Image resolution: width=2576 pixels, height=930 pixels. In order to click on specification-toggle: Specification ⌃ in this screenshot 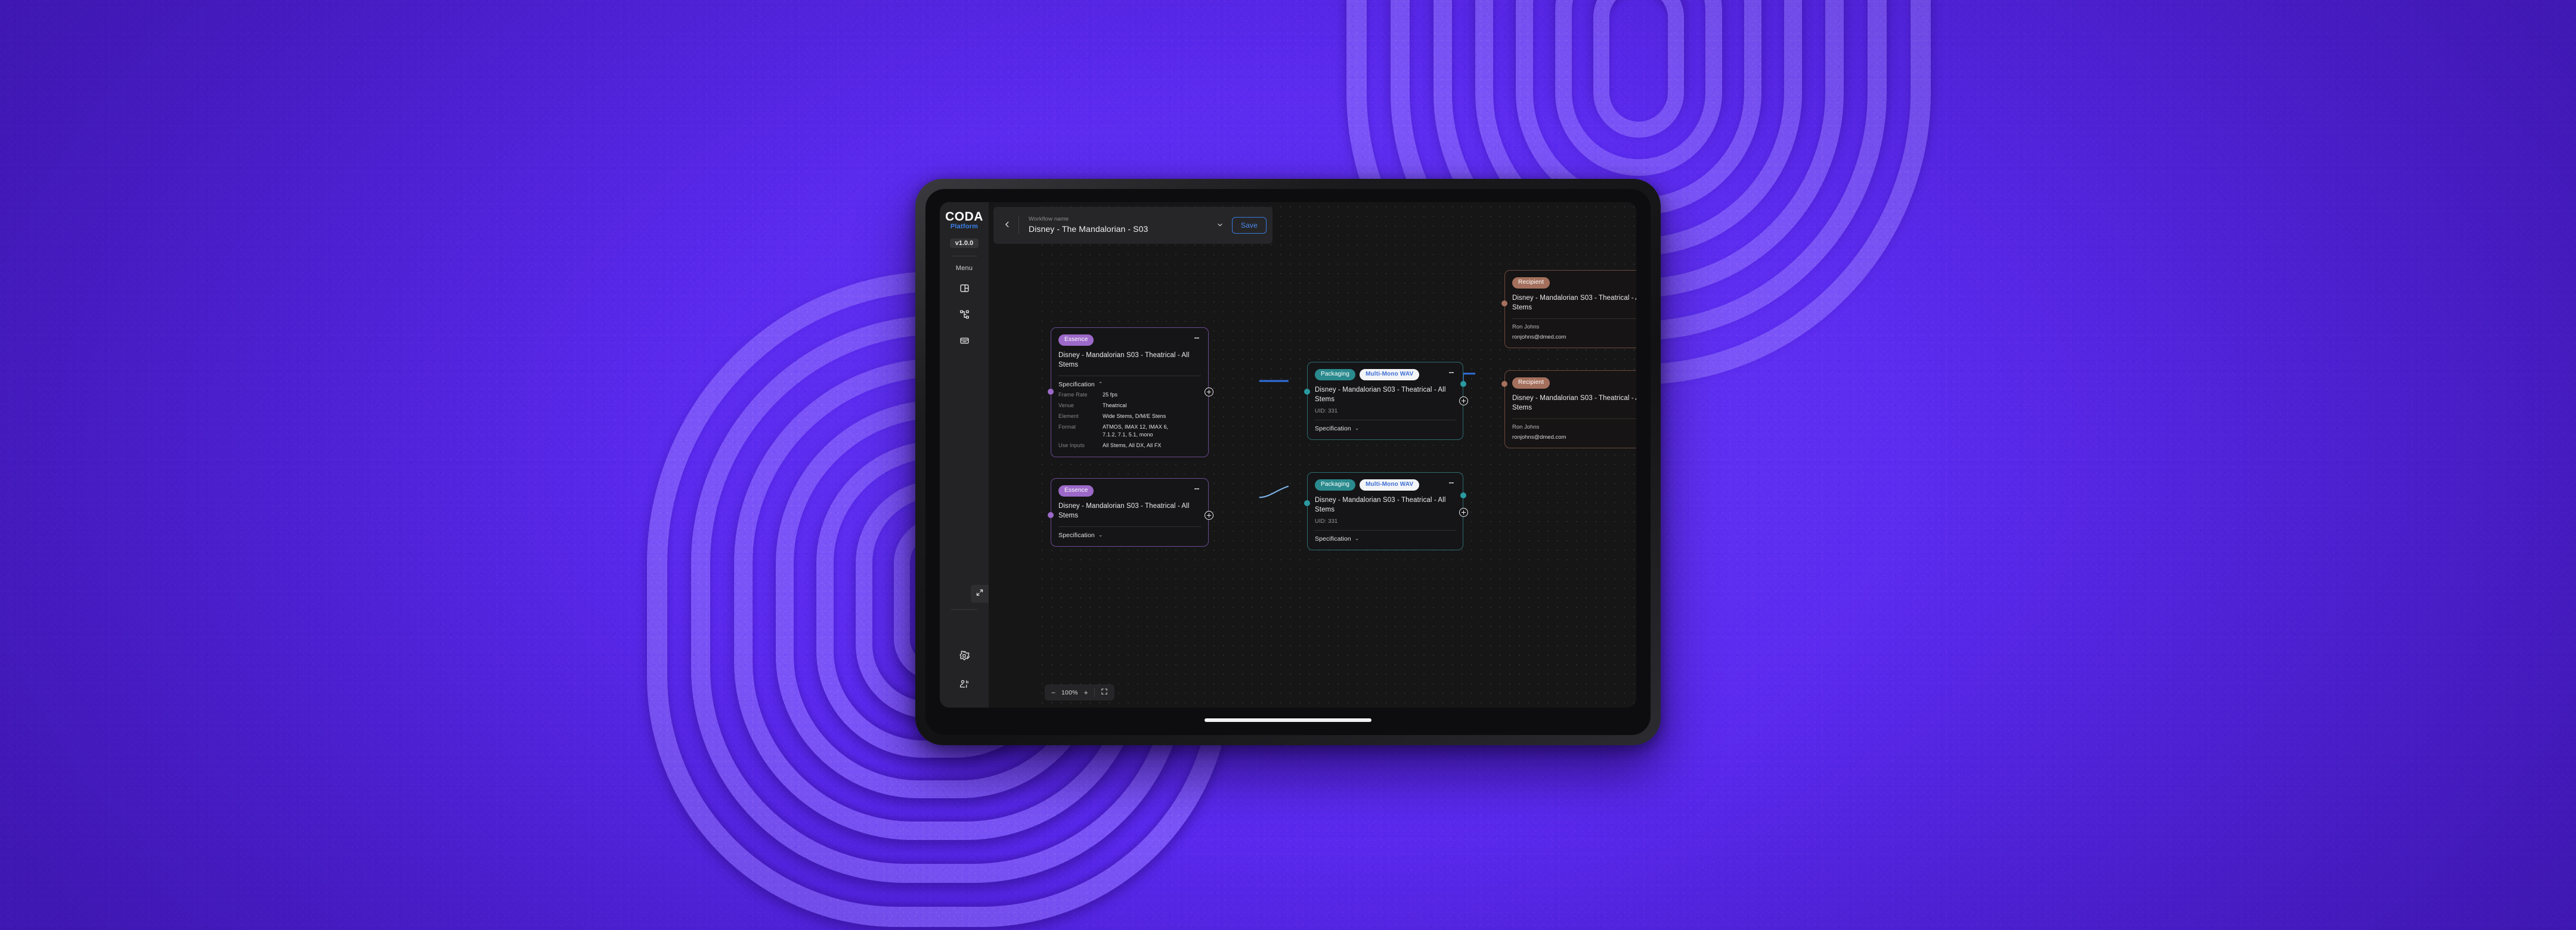, I will do `click(1129, 384)`.